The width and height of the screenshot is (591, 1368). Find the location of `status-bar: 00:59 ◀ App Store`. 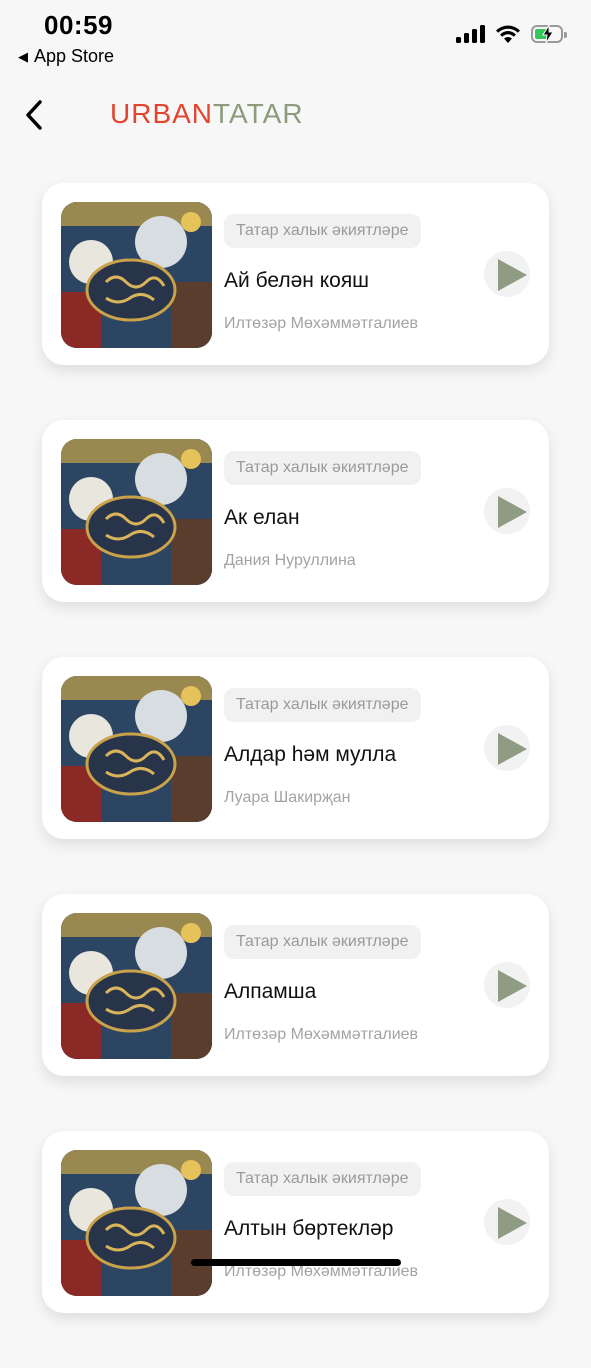

status-bar: 00:59 ◀ App Store is located at coordinates (295, 40).